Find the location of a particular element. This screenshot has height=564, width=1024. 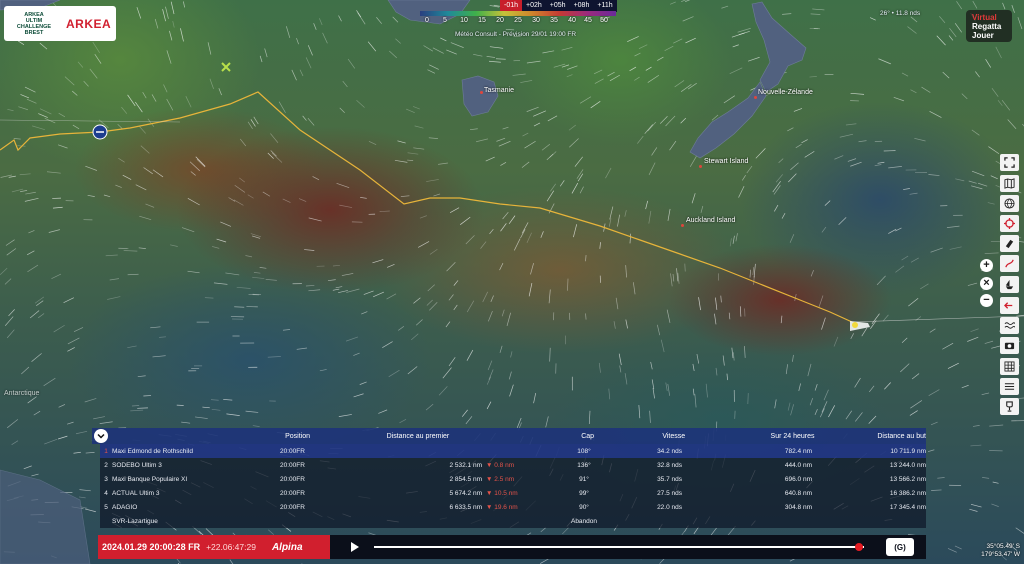

longitude: 179°53.47' W is located at coordinates (1000, 554).